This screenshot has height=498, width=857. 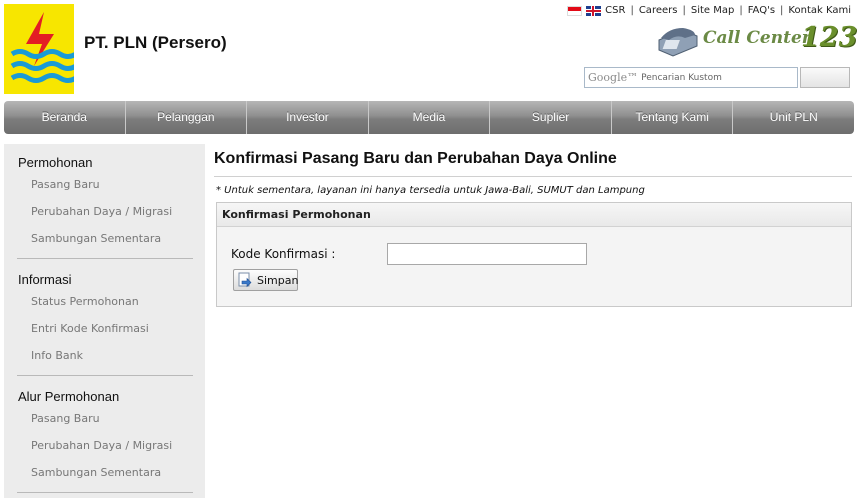 What do you see at coordinates (712, 10) in the screenshot?
I see `toplink-sitemap: Site Map` at bounding box center [712, 10].